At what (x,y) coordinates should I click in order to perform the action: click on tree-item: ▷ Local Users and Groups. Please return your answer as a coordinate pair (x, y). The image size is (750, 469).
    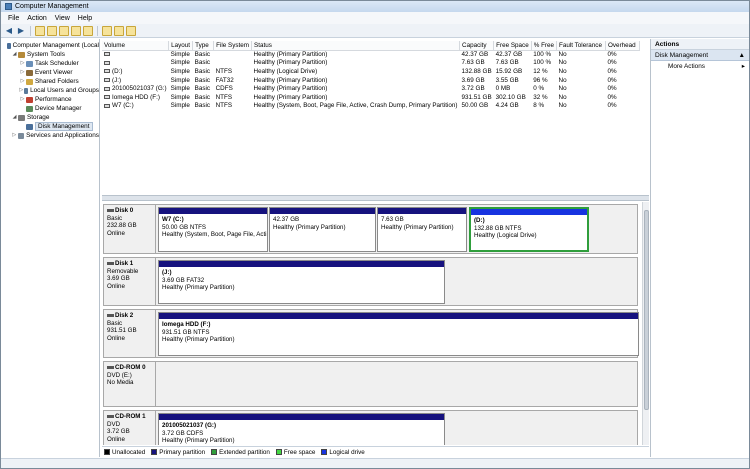
    Looking at the image, I should click on (50, 90).